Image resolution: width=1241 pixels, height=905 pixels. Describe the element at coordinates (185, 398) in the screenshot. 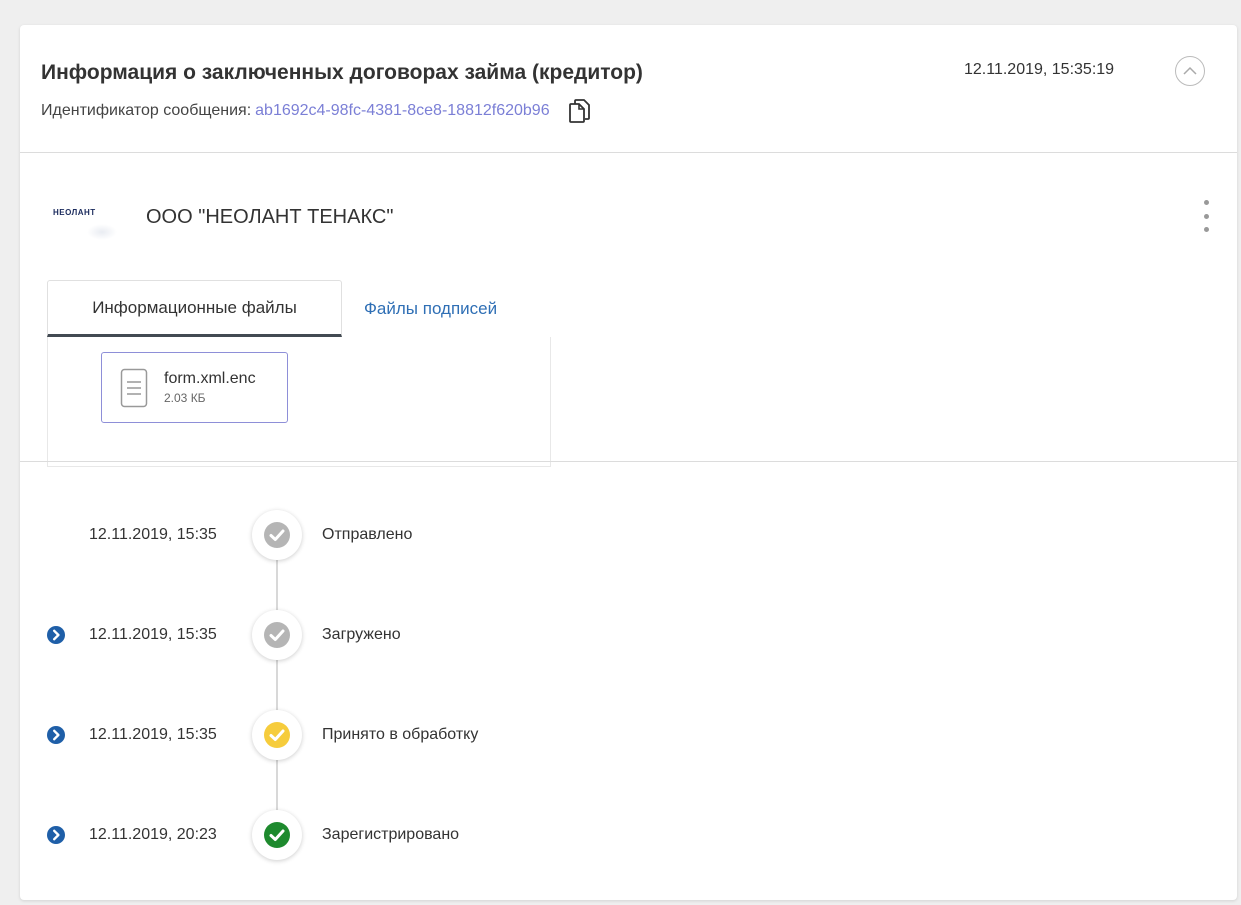

I see `file-size: 2.03 КБ` at that location.